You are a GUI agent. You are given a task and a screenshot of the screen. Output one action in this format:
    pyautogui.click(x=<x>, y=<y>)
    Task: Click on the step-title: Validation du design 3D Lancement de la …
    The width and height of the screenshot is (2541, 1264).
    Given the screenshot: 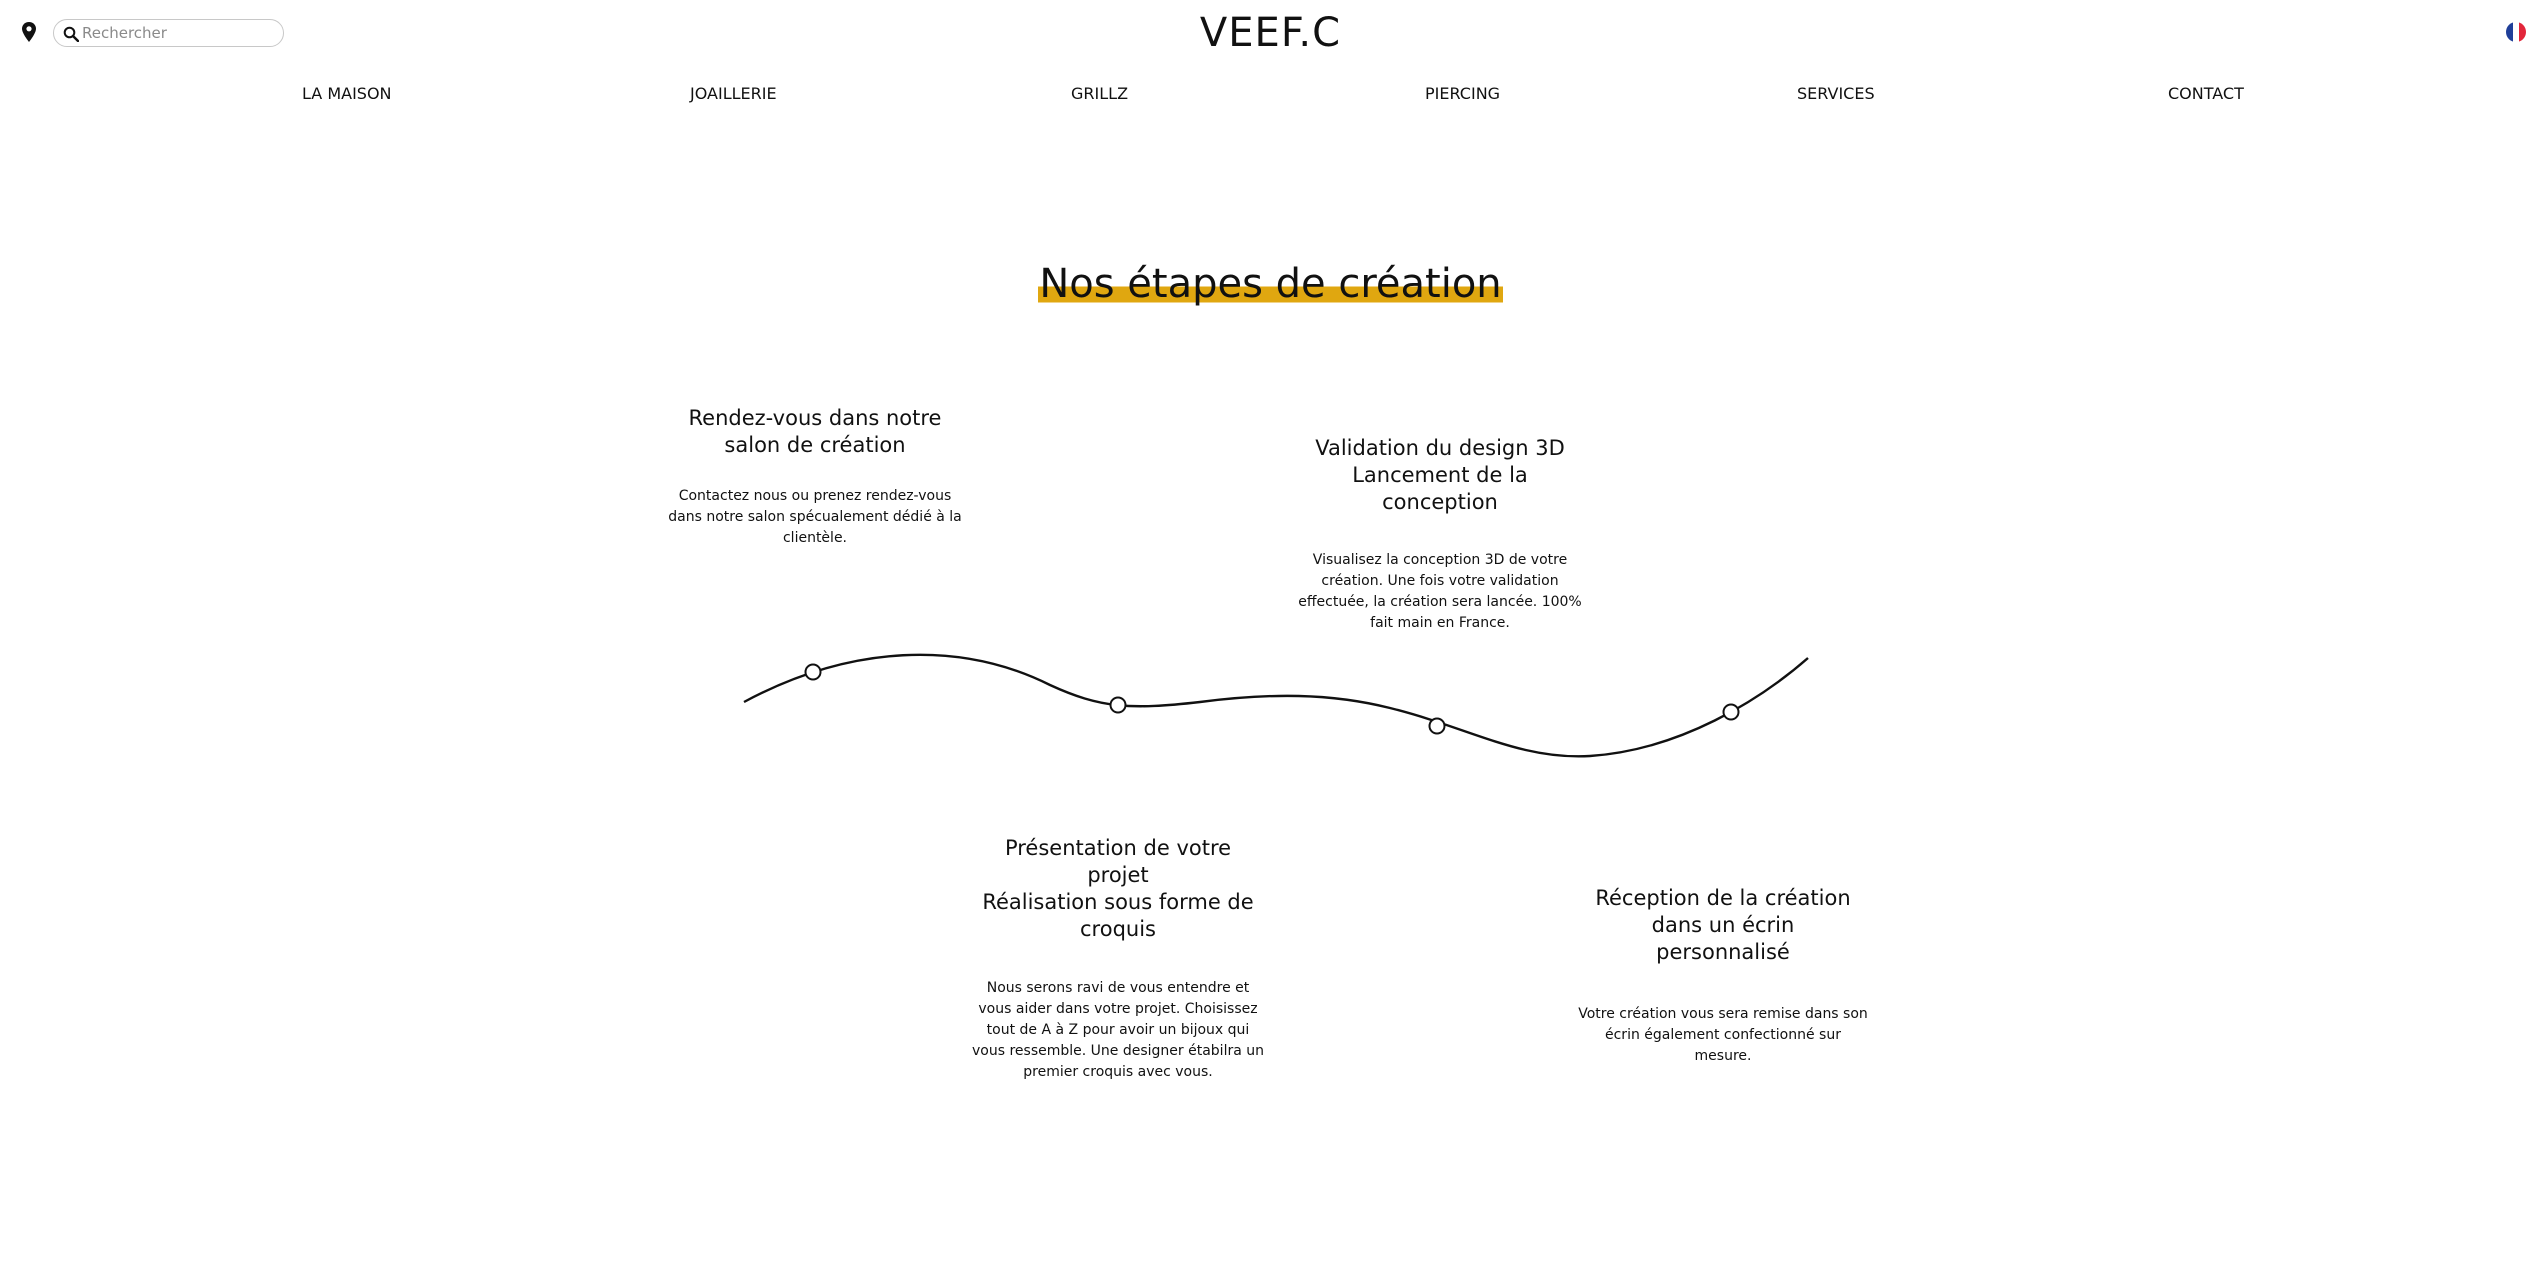 What is the action you would take?
    pyautogui.click(x=1440, y=475)
    